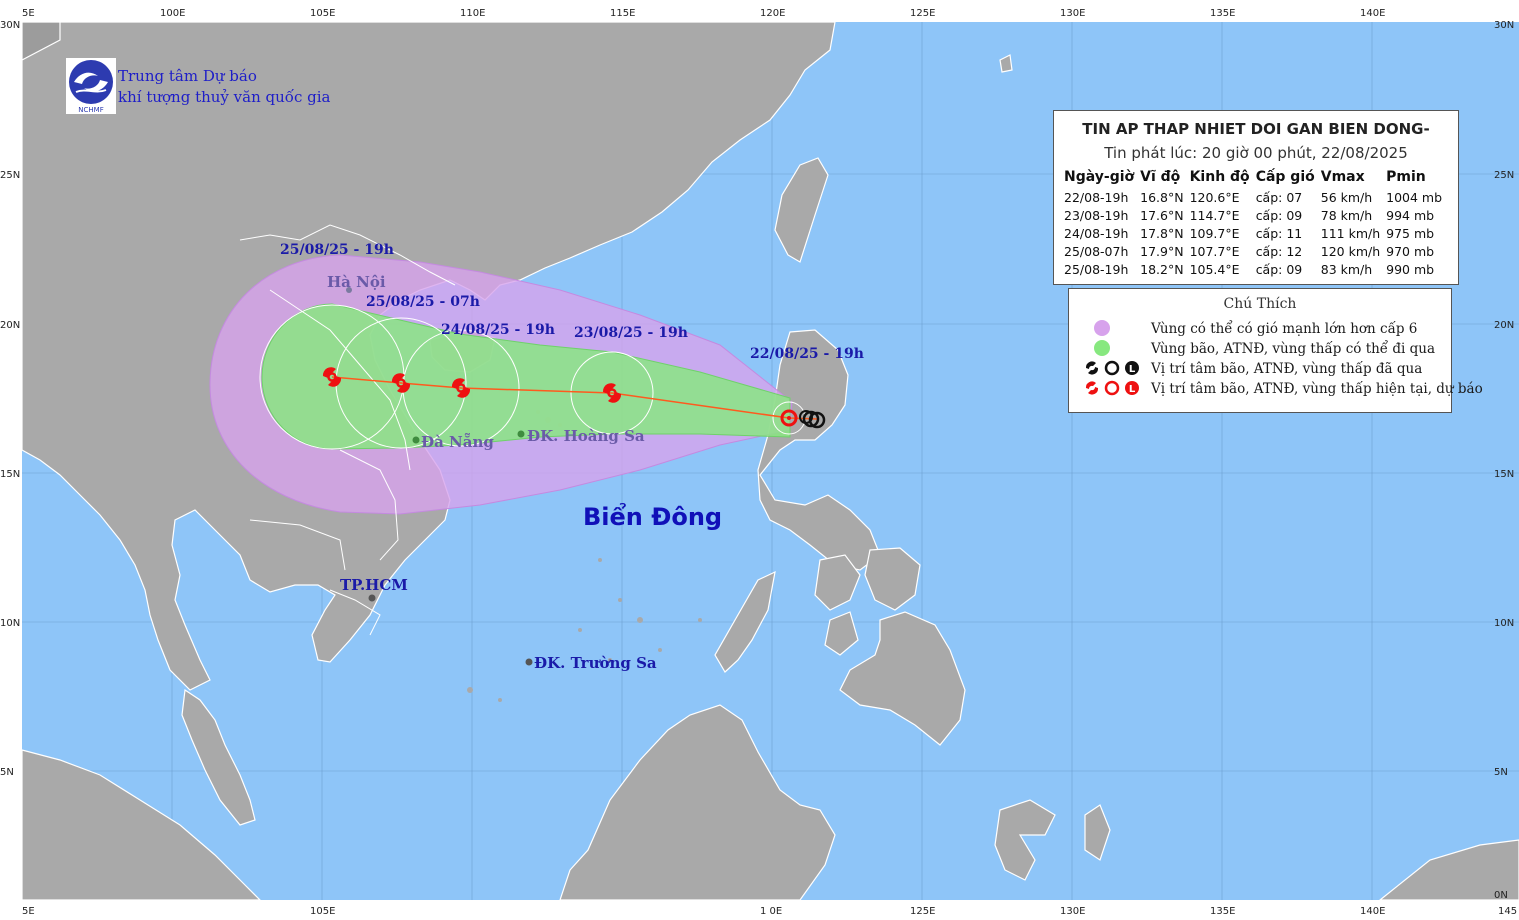 The height and width of the screenshot is (920, 1519). I want to click on cell: 25/08-07h, so click(1096, 251).